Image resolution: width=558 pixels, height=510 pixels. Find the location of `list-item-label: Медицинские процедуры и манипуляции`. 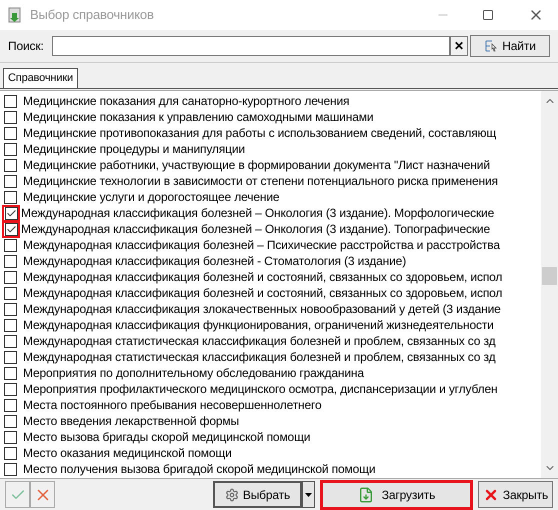

list-item-label: Медицинские процедуры и манипуляции is located at coordinates (134, 149).